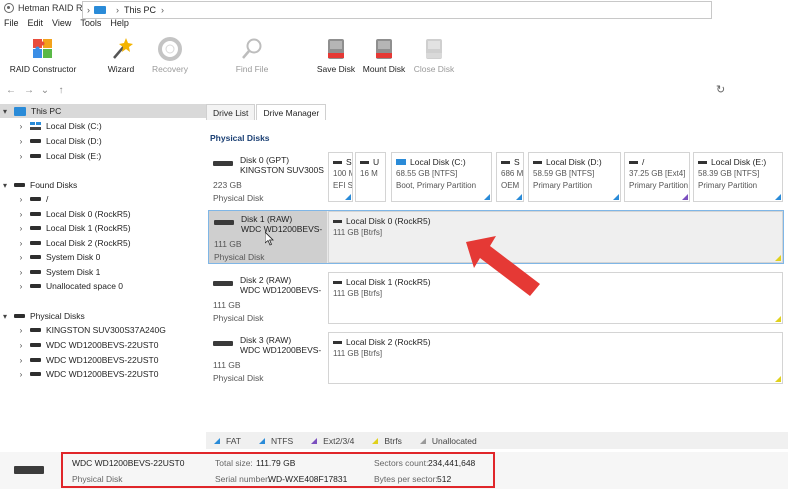  Describe the element at coordinates (401, 463) in the screenshot. I see `status-sectors-label: Sectors count:` at that location.